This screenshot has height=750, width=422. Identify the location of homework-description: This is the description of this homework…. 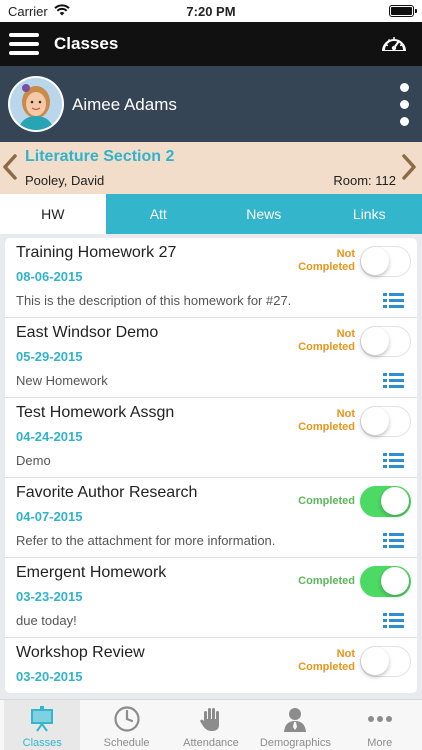
(154, 300).